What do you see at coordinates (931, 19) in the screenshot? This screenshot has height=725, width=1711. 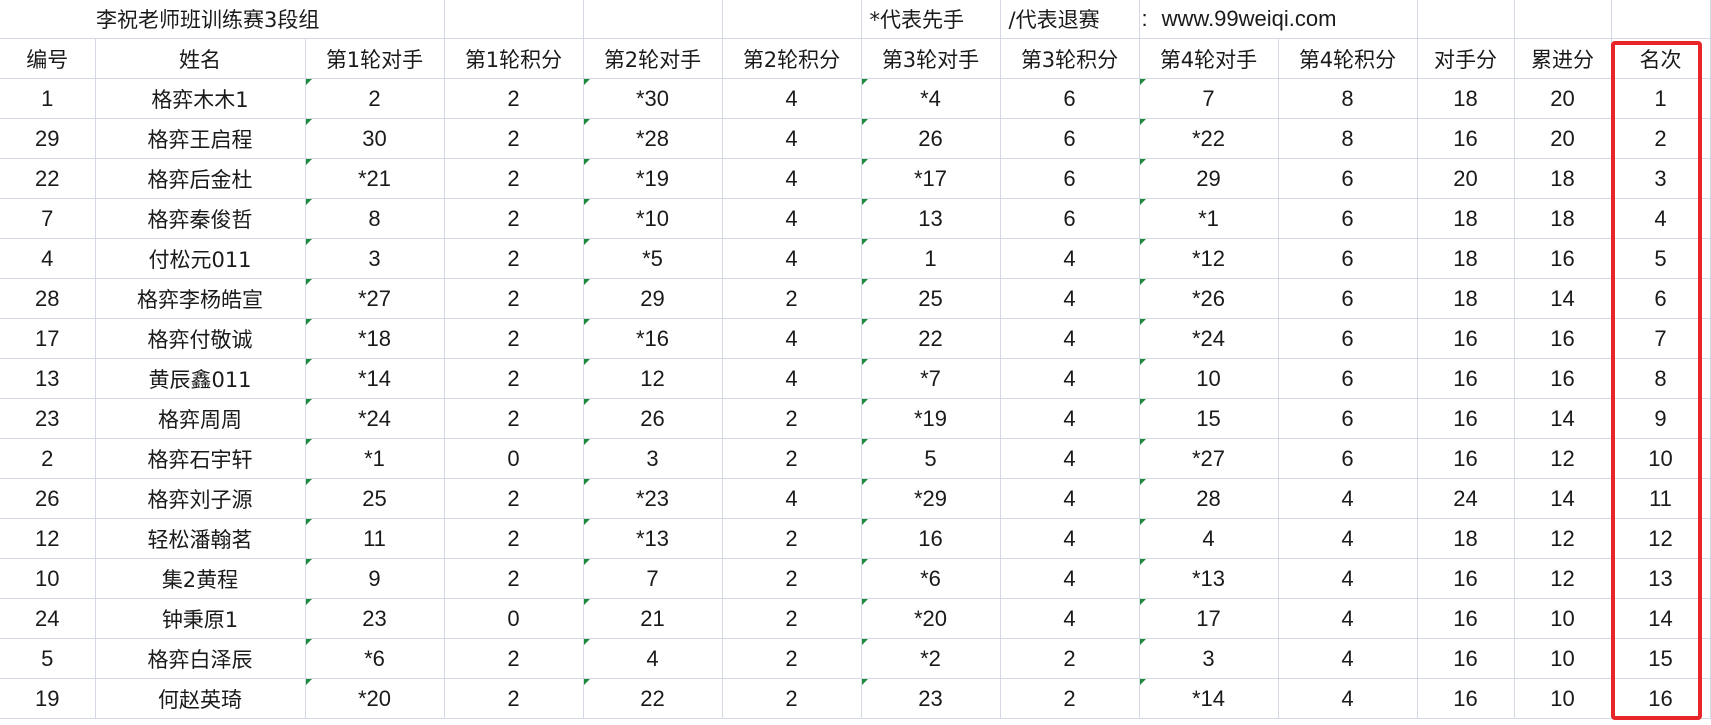 I see `note-black-first: *代表先手` at bounding box center [931, 19].